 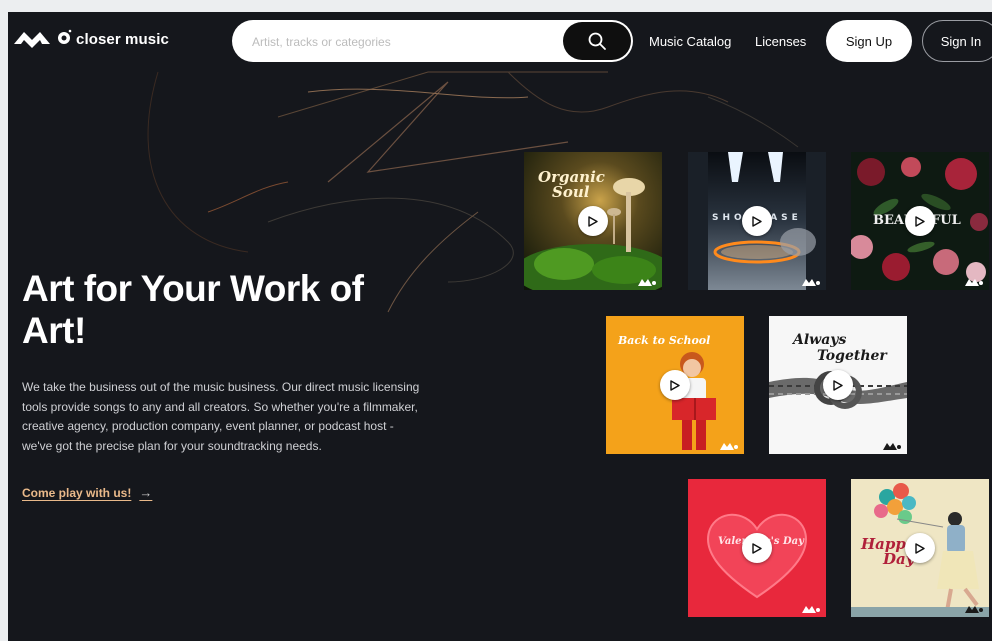 I want to click on sign-up-button: Sign Up, so click(x=869, y=41).